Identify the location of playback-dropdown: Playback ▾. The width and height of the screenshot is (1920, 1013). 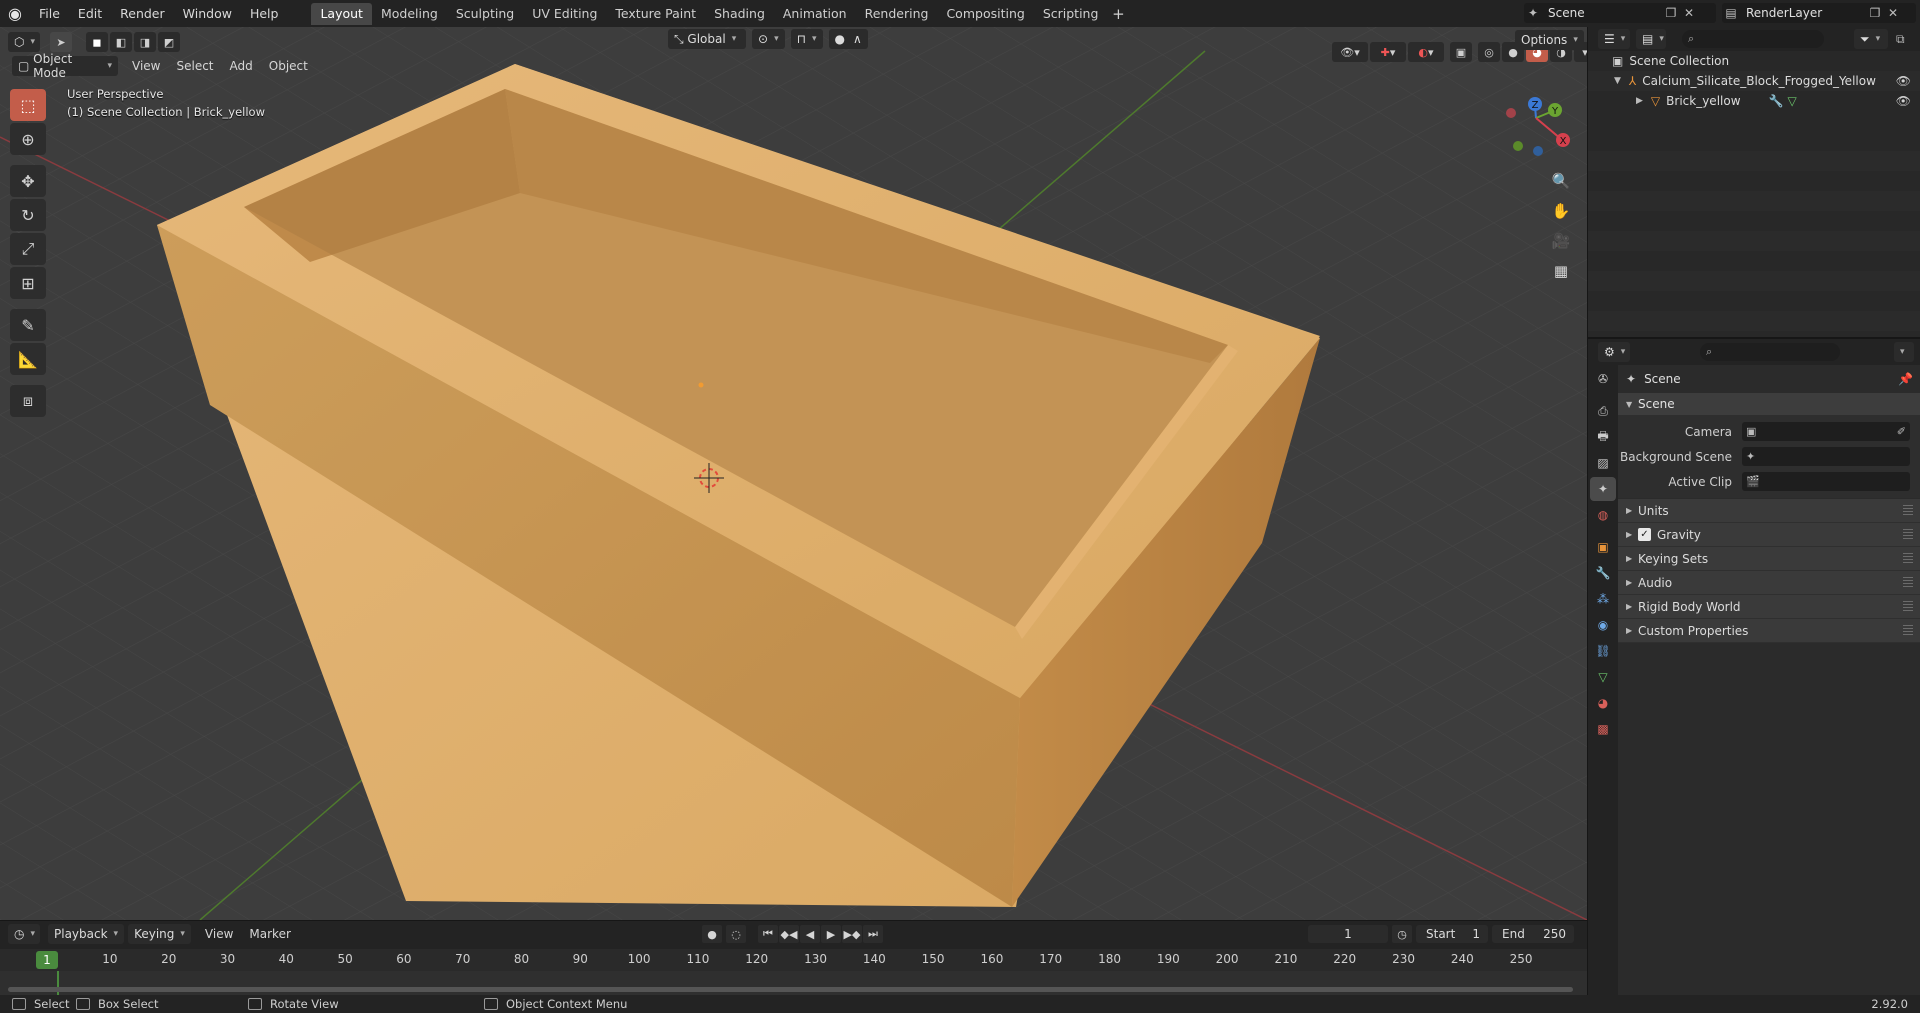
(86, 934).